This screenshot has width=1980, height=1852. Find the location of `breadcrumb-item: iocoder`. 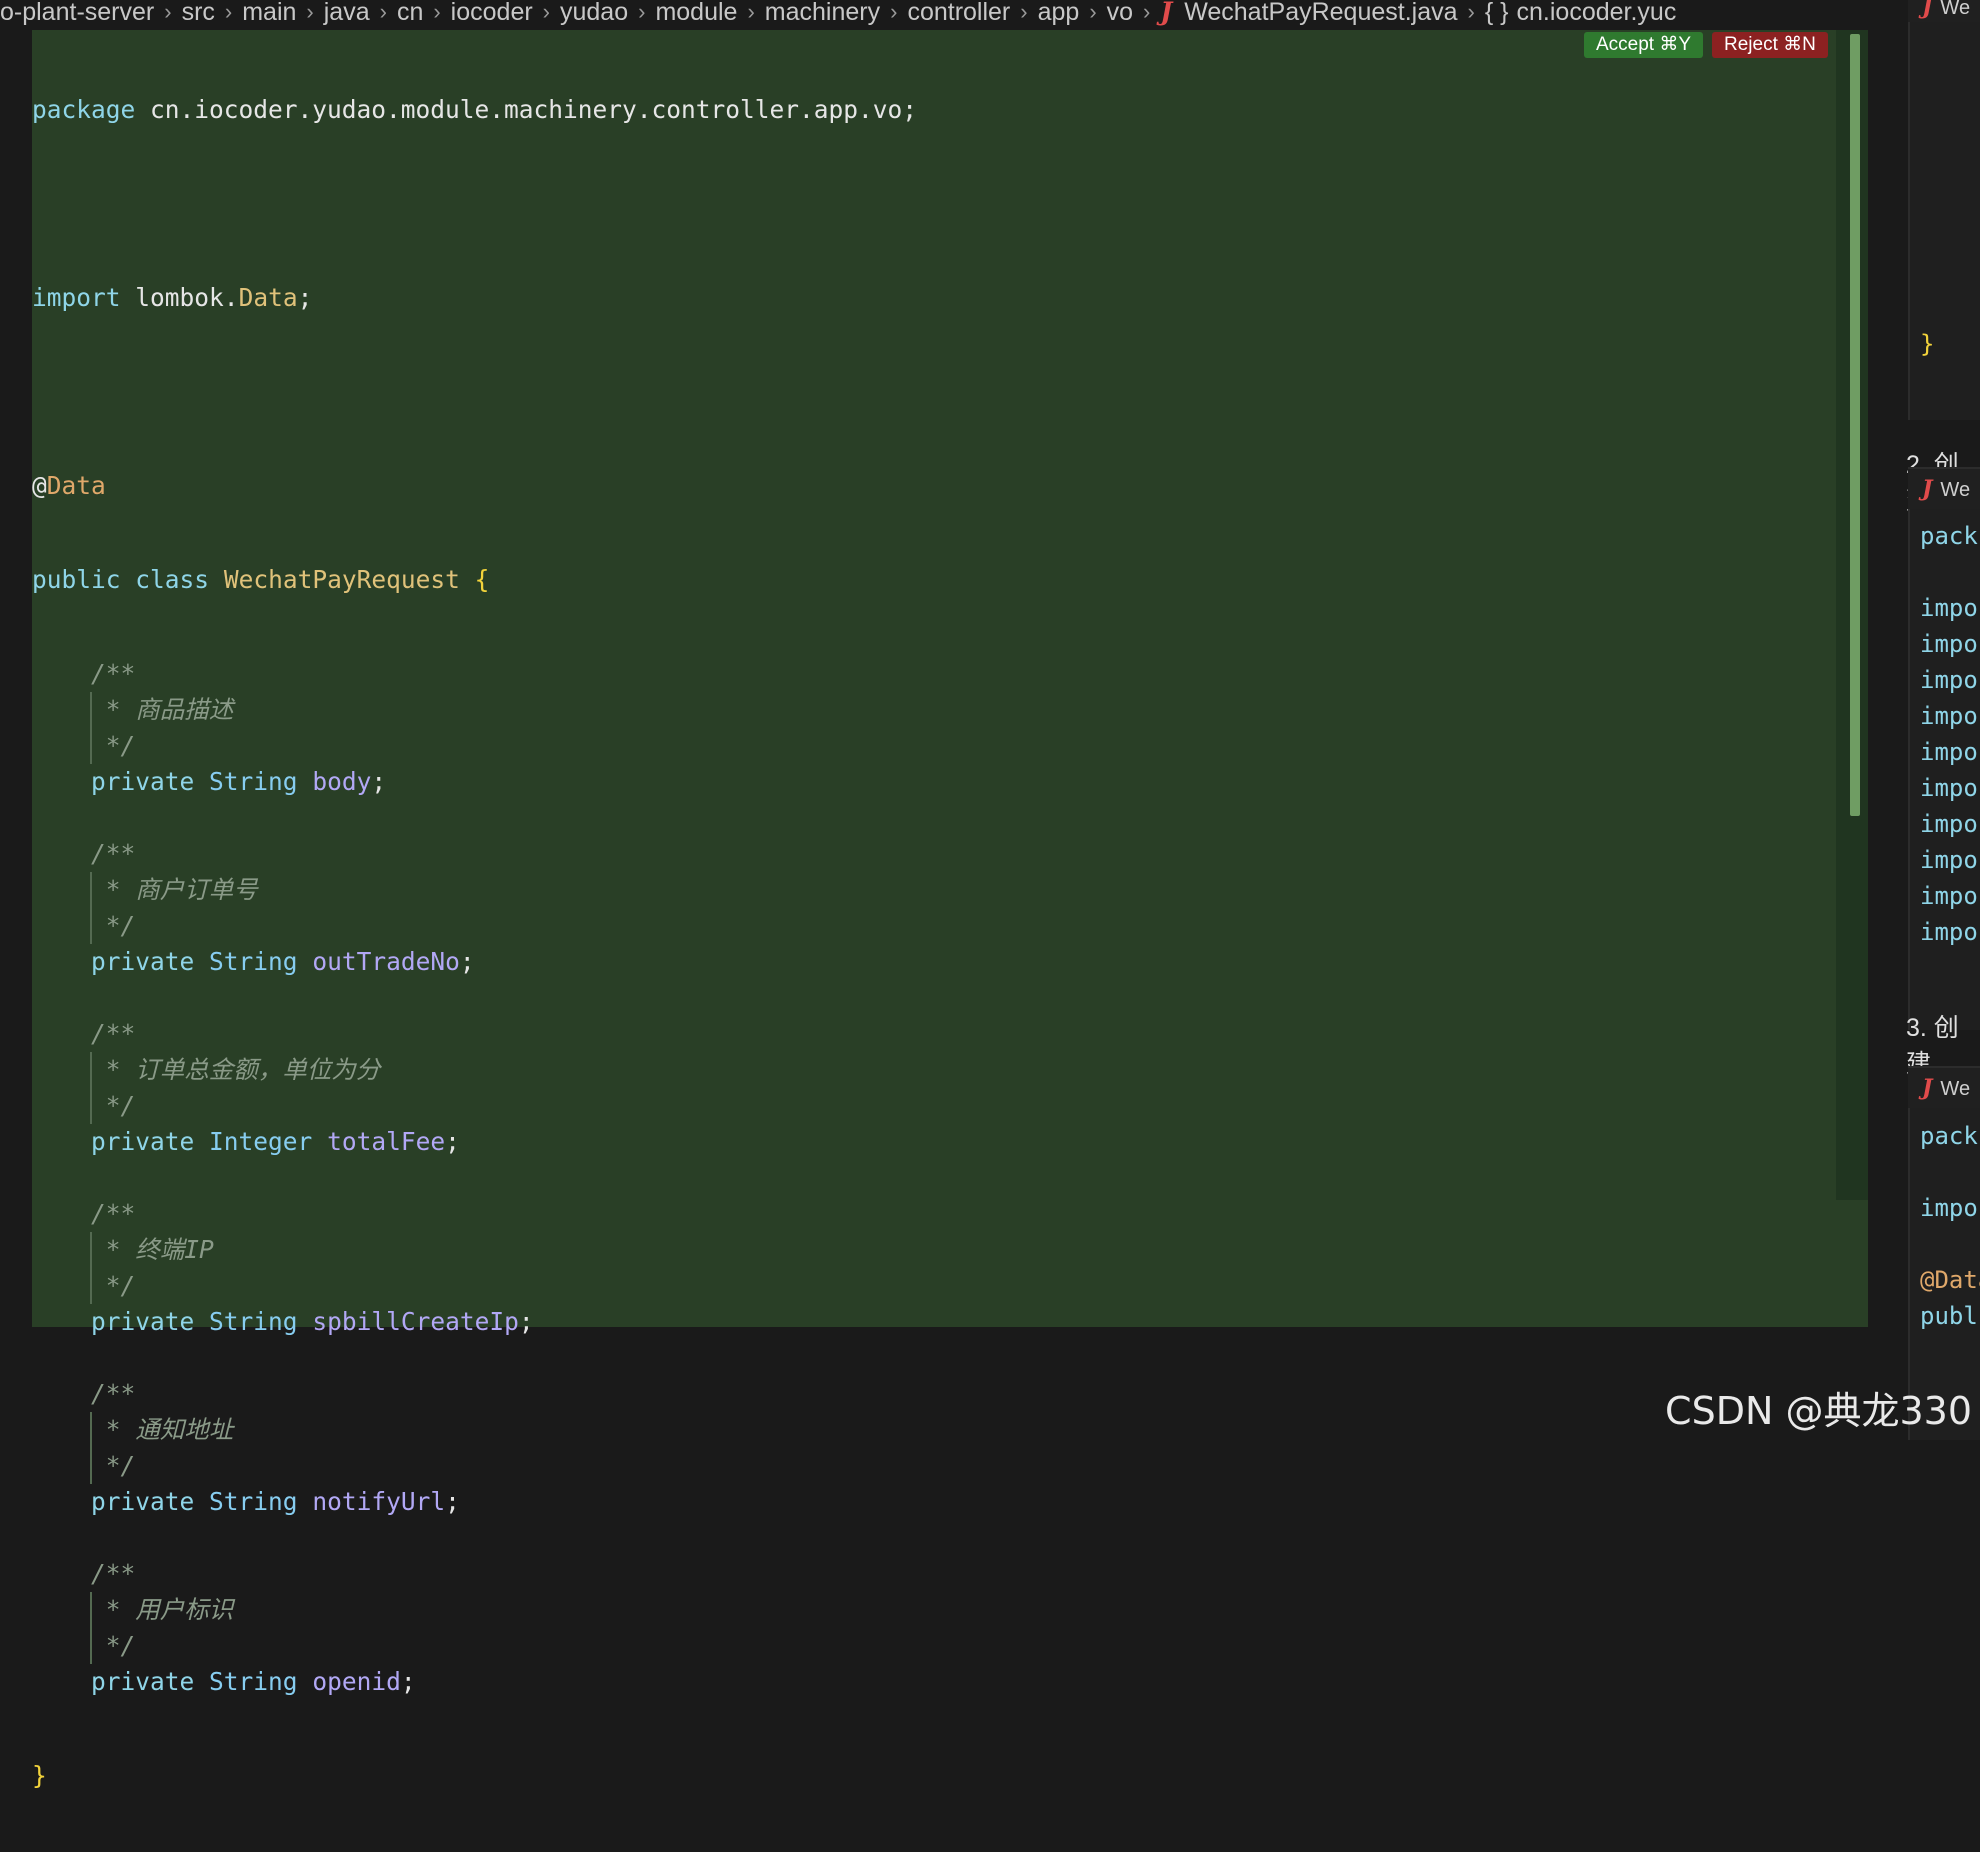

breadcrumb-item: iocoder is located at coordinates (492, 12).